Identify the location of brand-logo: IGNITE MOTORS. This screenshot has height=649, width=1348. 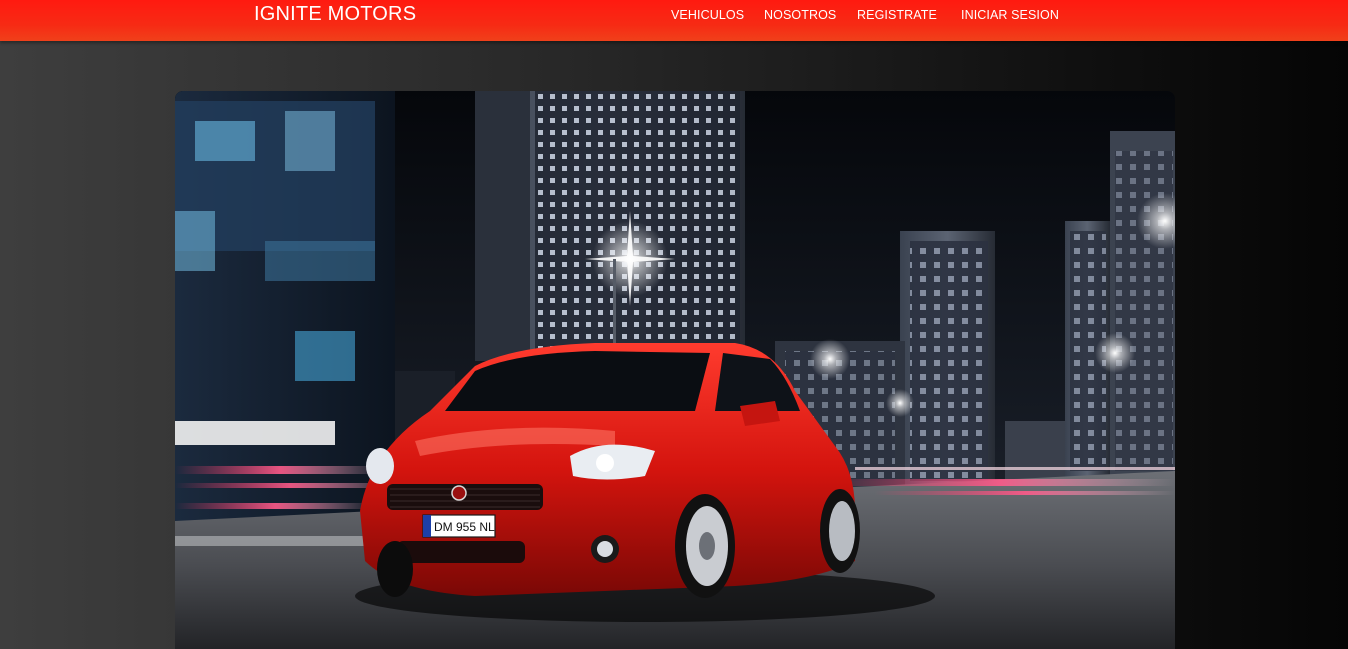
(335, 14).